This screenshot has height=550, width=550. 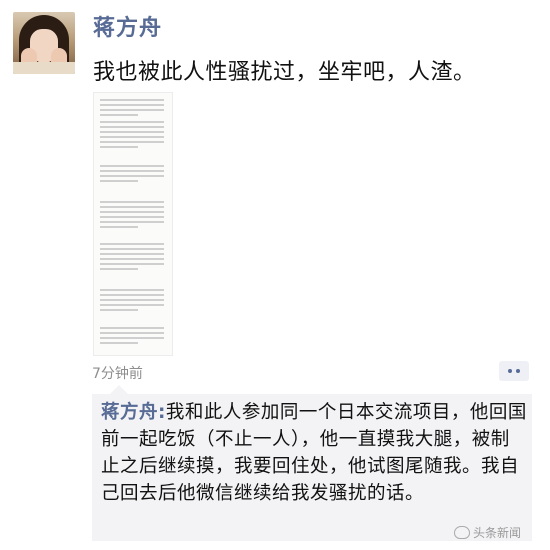 What do you see at coordinates (44, 68) in the screenshot?
I see `avatar-shirt` at bounding box center [44, 68].